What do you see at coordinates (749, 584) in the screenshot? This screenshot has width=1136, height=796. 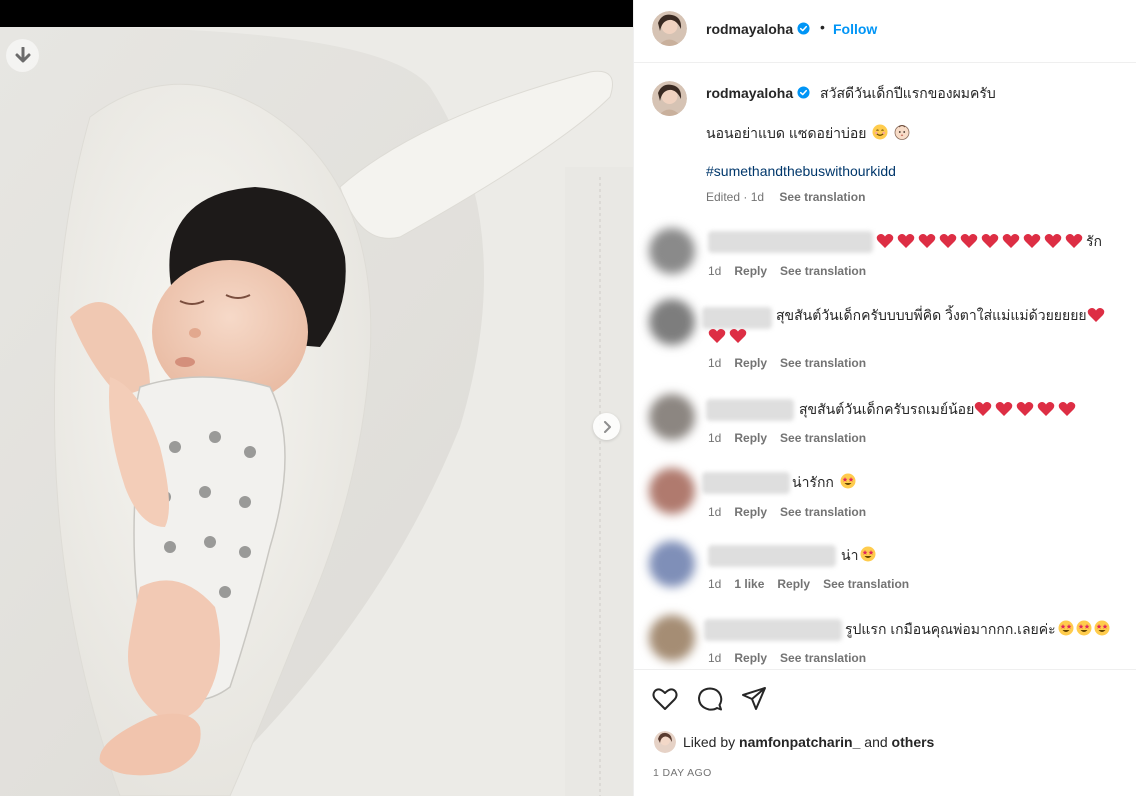 I see `comment-like-count: 1 like` at bounding box center [749, 584].